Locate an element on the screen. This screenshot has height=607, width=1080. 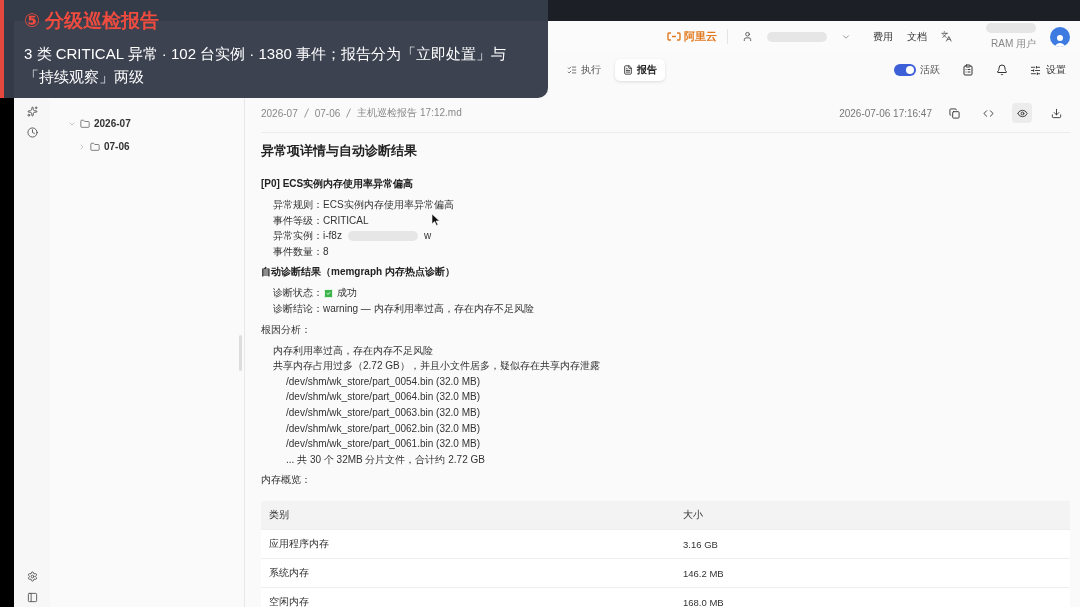
tree-item: 07-06 is located at coordinates (147, 146).